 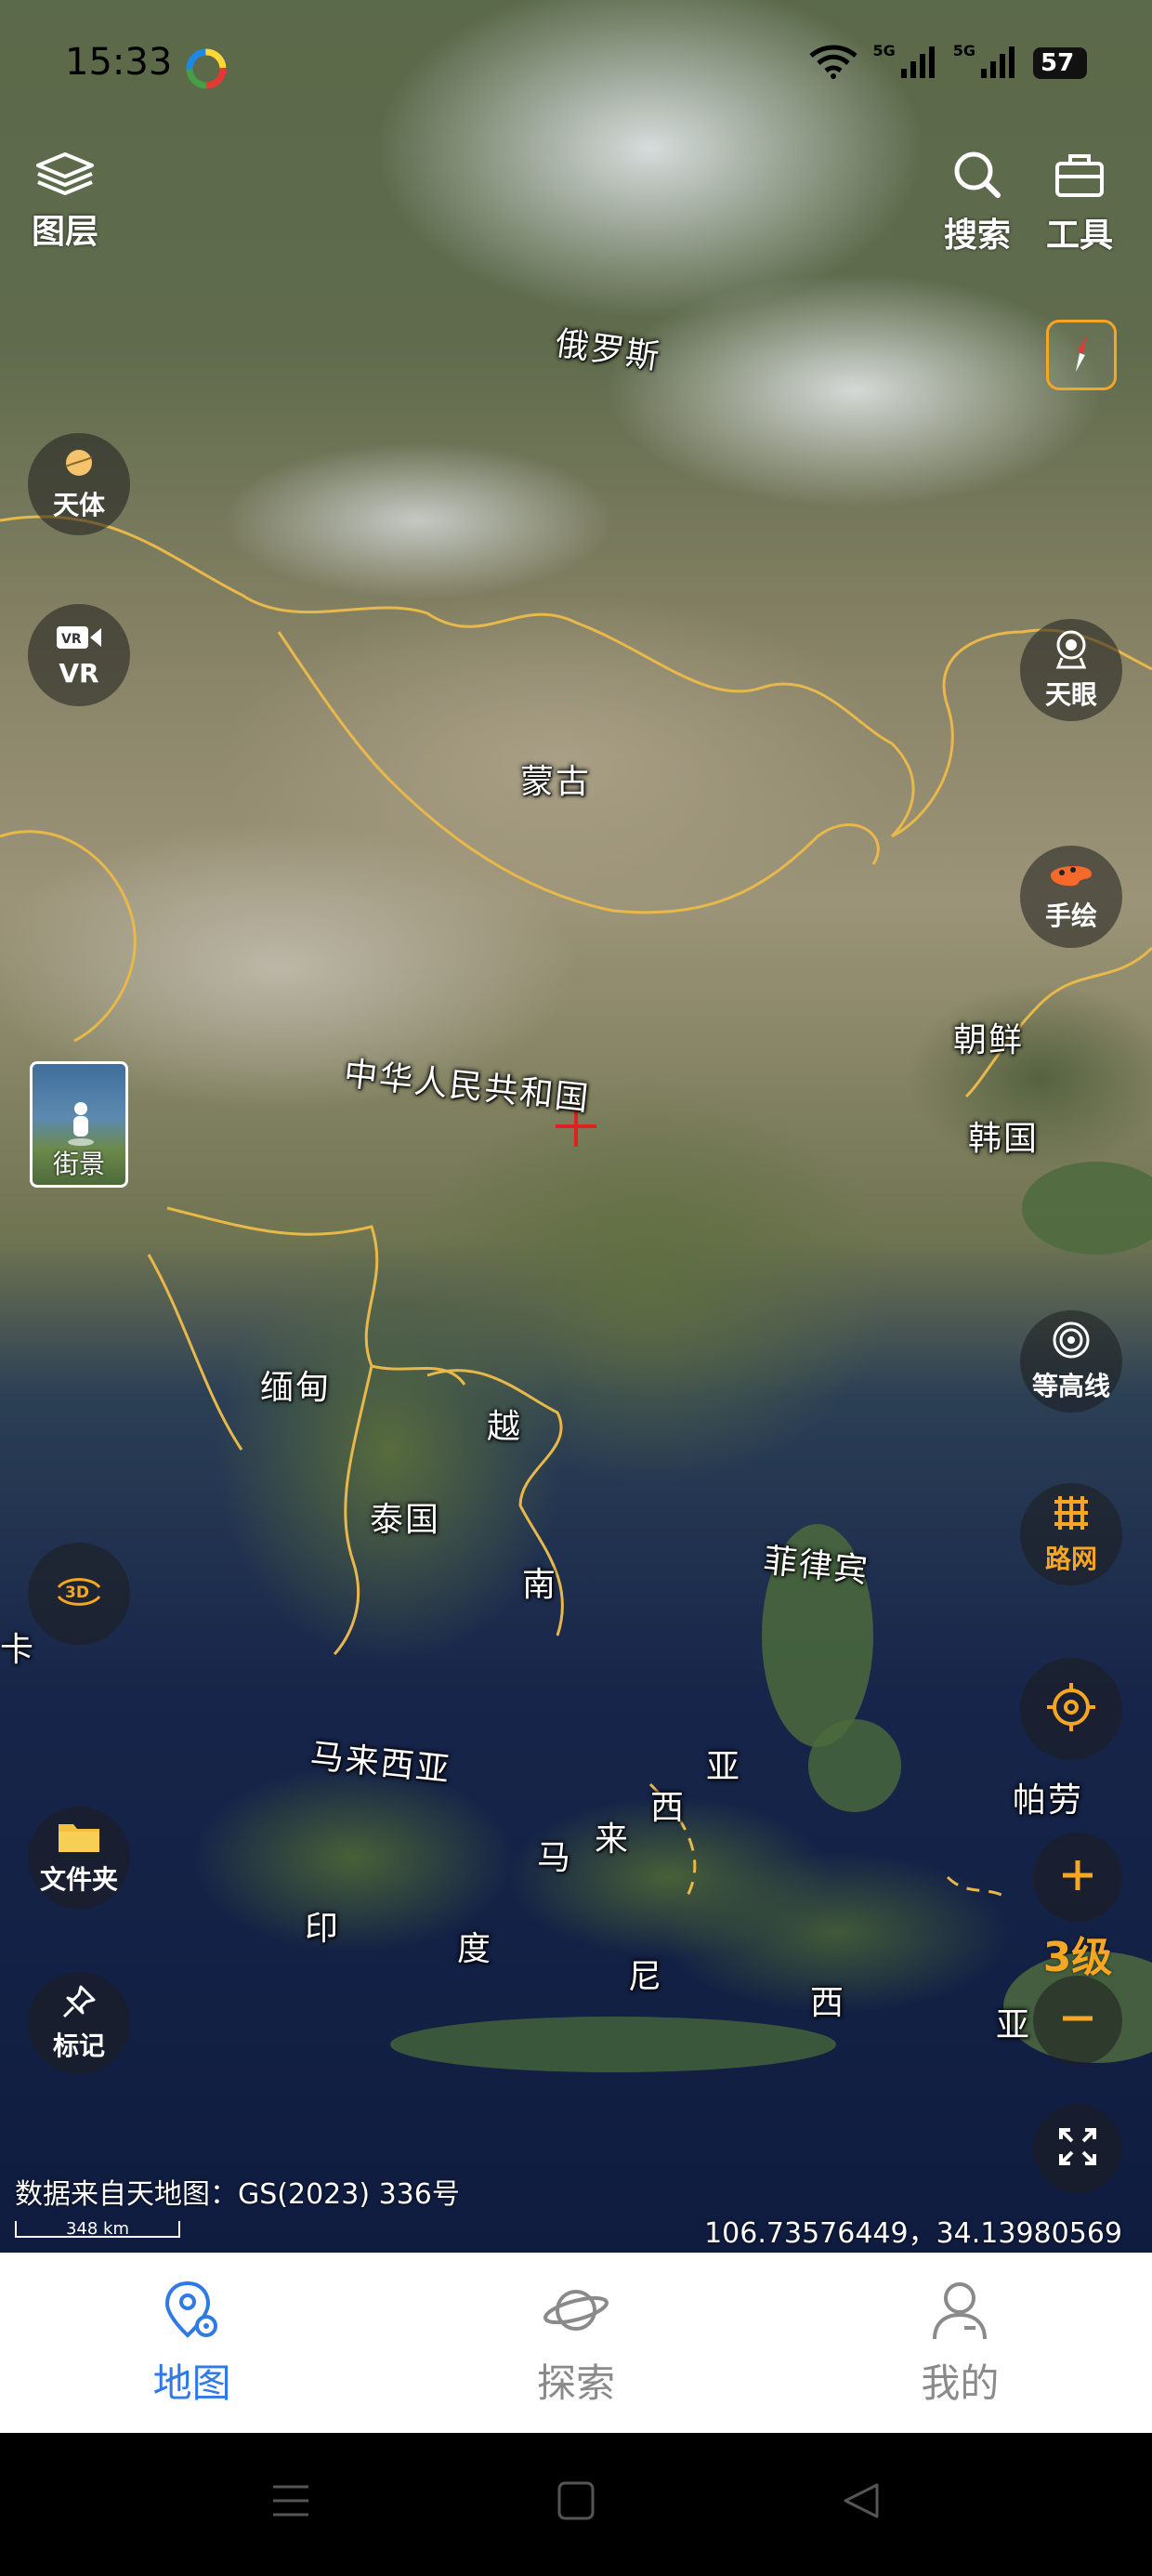 I want to click on layers-label: 图层, so click(x=65, y=232).